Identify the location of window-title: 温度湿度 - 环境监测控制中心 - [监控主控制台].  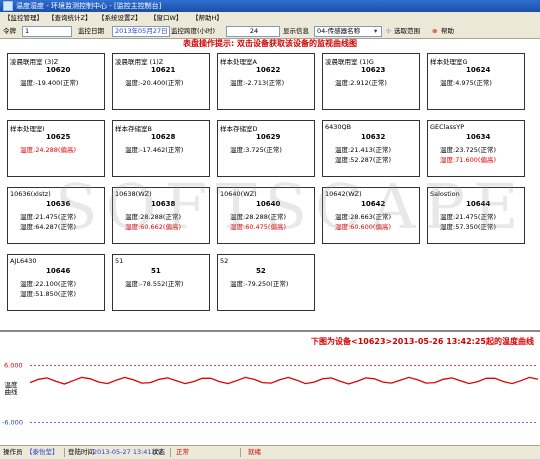
(89, 6).